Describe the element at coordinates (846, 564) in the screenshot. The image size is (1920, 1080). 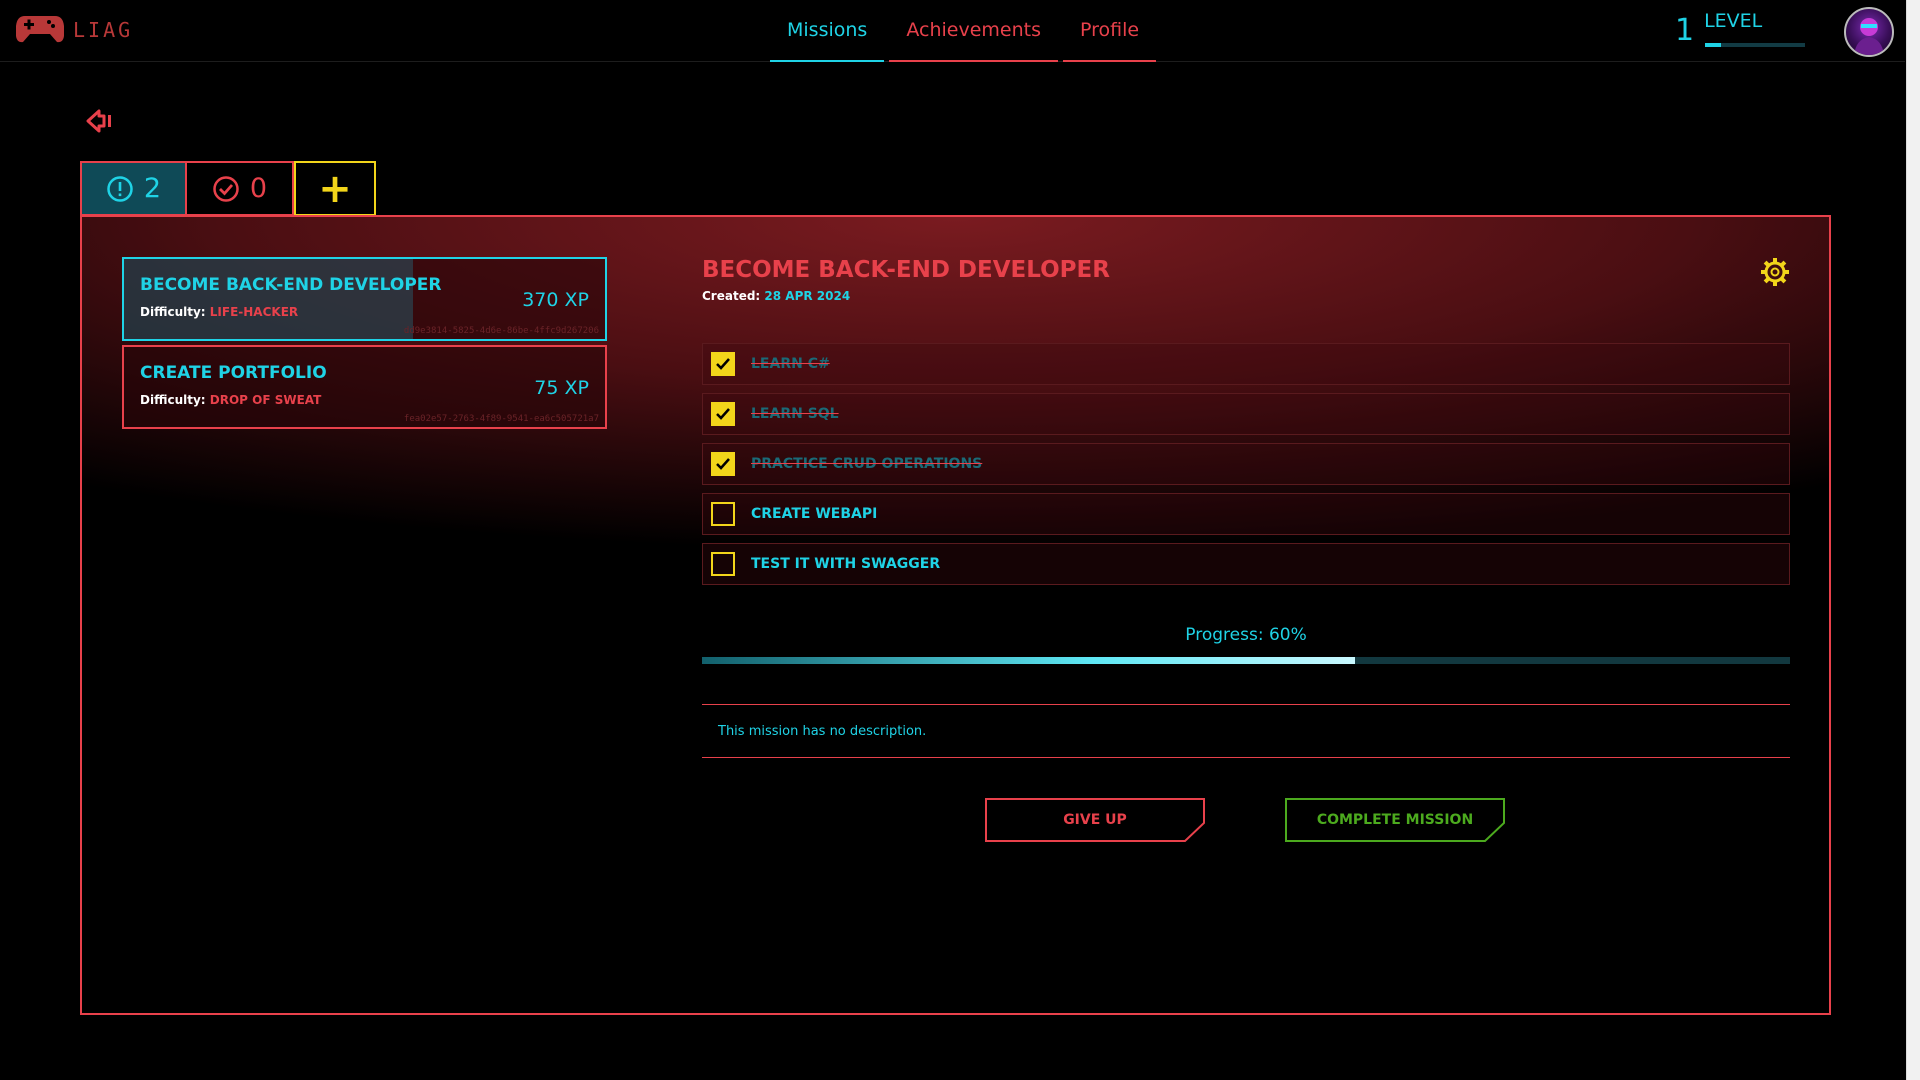
I see `task-label: TEST IT WITH SWAGGER` at that location.